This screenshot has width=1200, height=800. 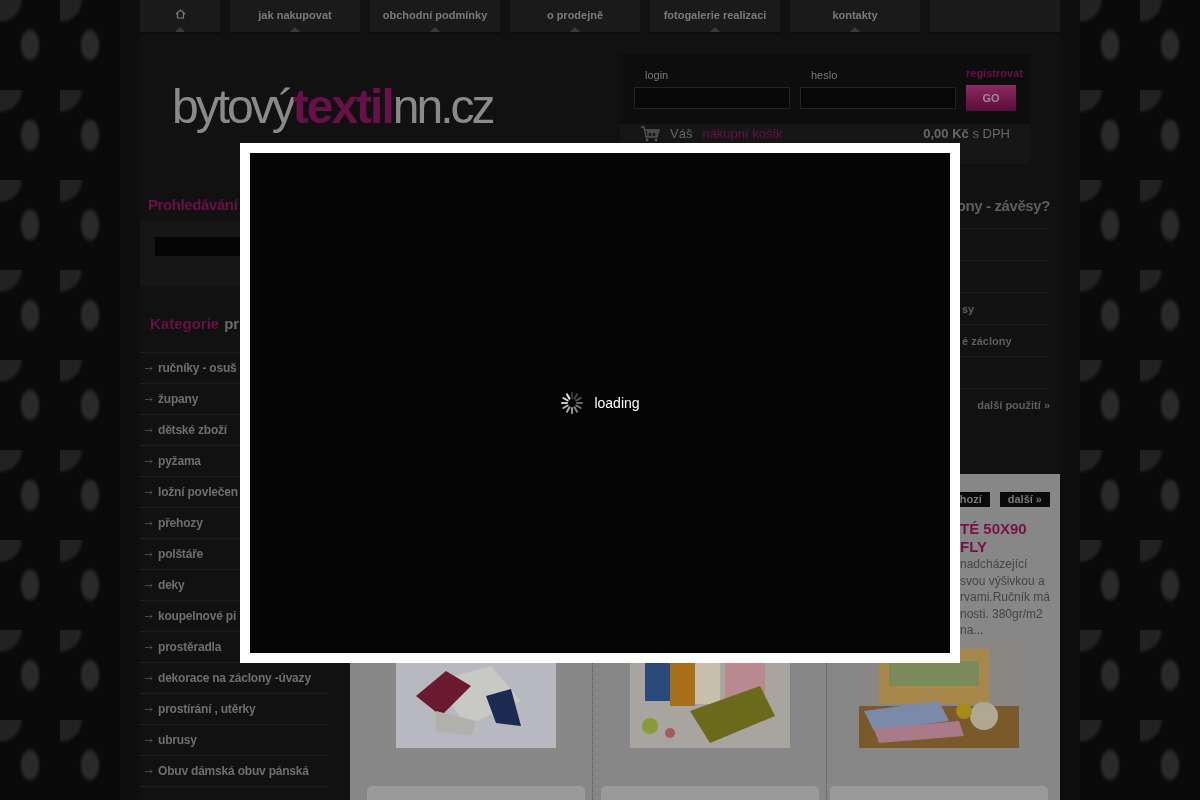 I want to click on category-link: koupelnové pi, so click(x=197, y=616).